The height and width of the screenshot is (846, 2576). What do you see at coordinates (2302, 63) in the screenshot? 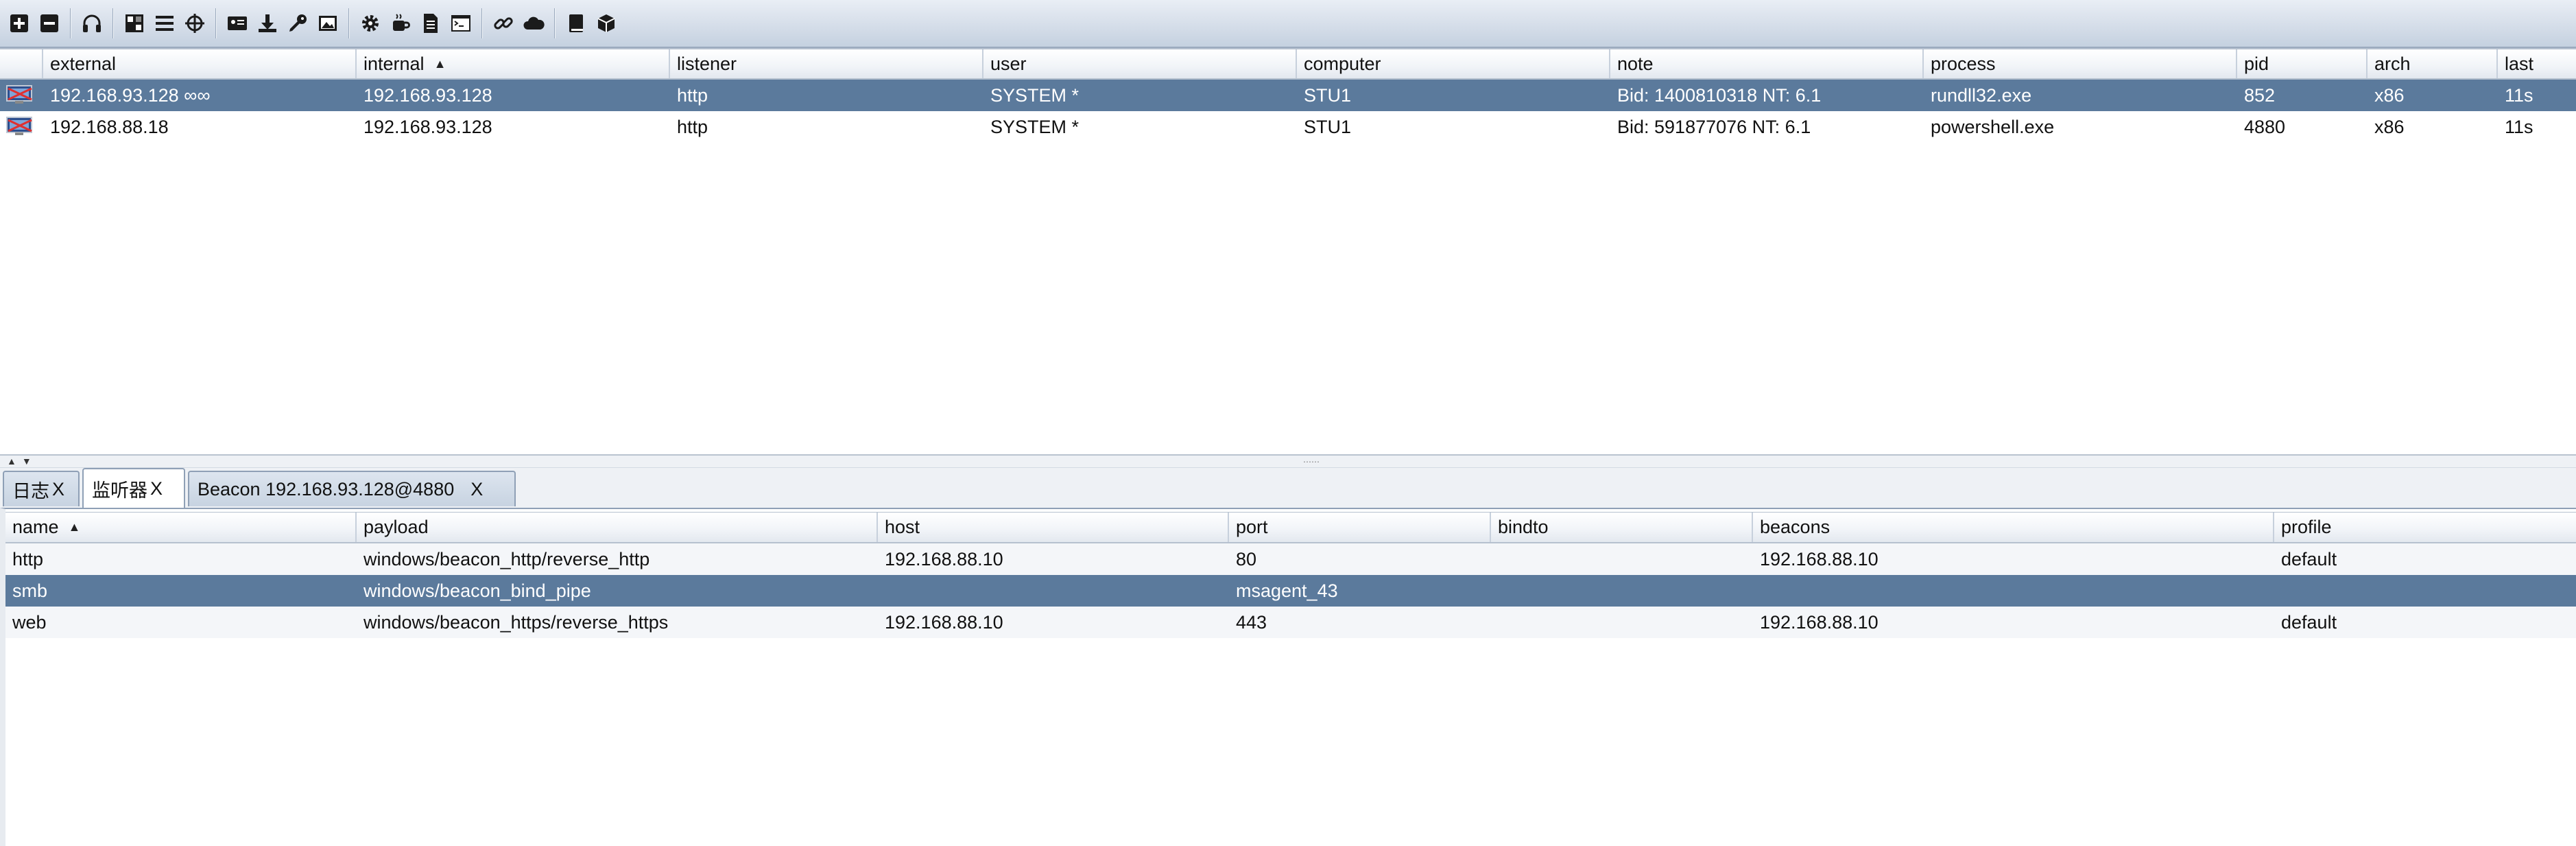
I see `col-header-pid: pid` at bounding box center [2302, 63].